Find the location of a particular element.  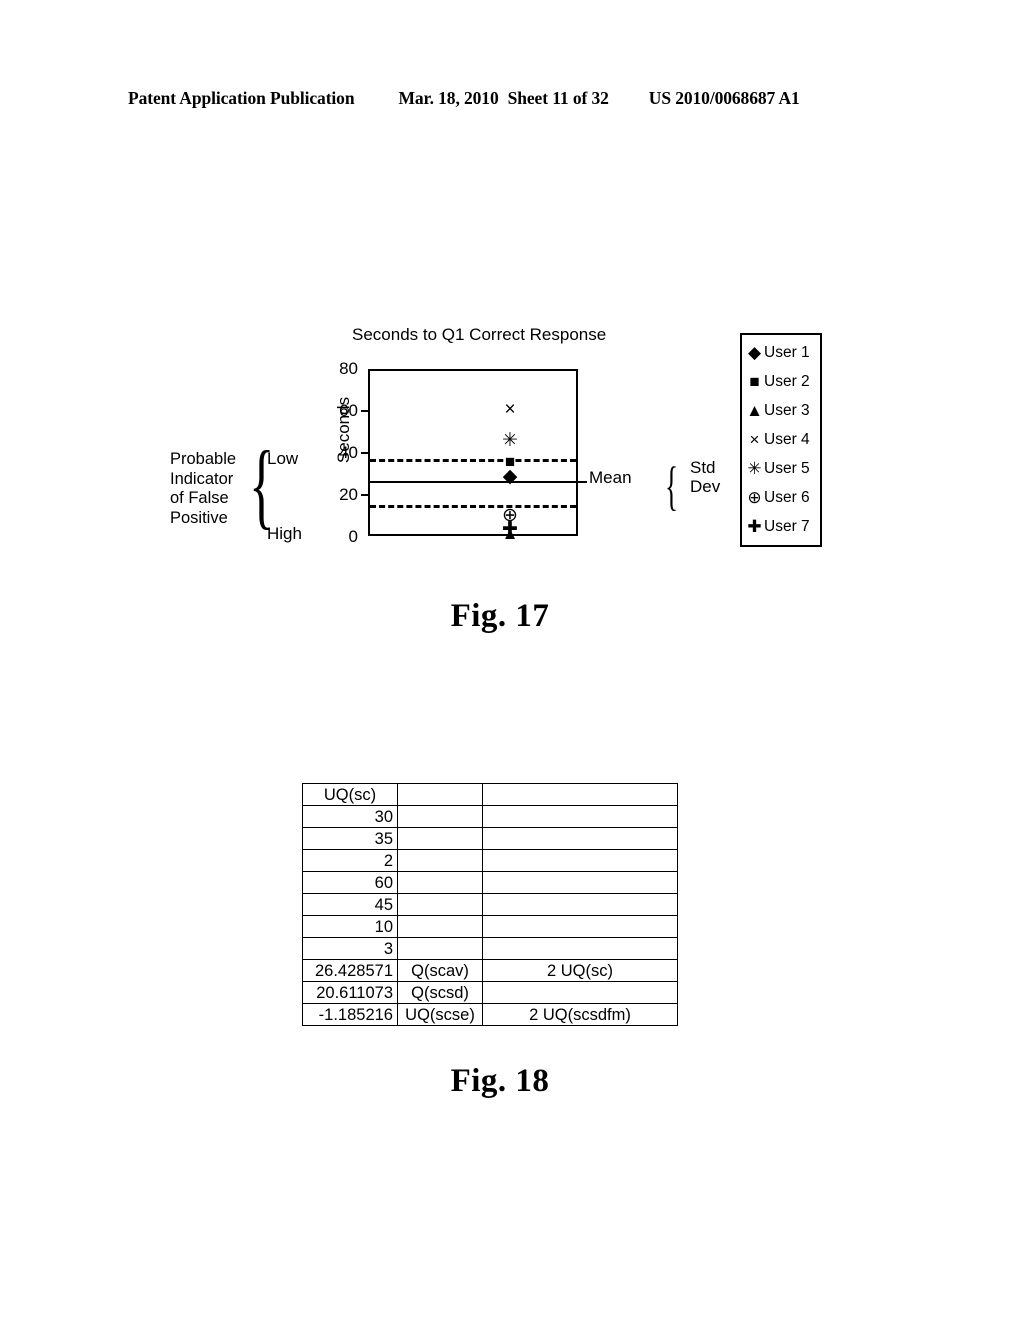

probable-indicator-line-1: Probable is located at coordinates (203, 459).